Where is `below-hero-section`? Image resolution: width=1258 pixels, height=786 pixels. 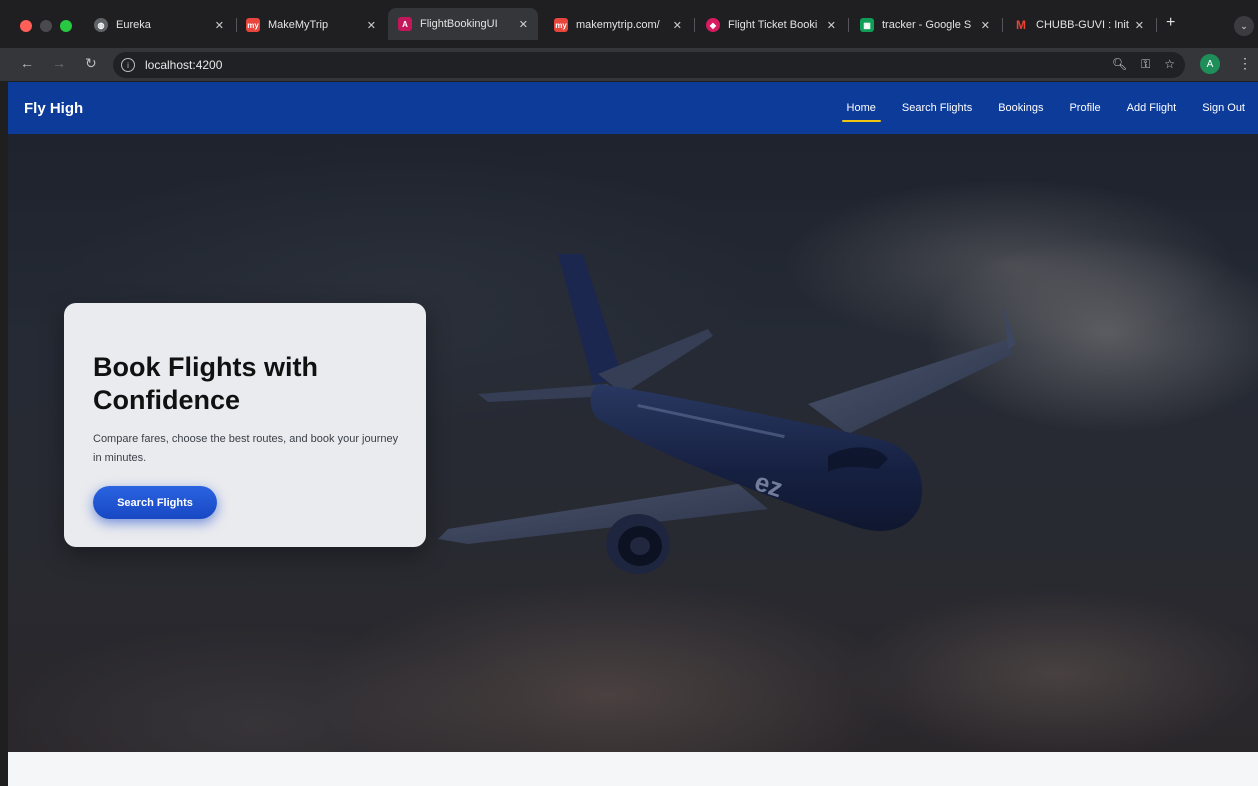 below-hero-section is located at coordinates (633, 769).